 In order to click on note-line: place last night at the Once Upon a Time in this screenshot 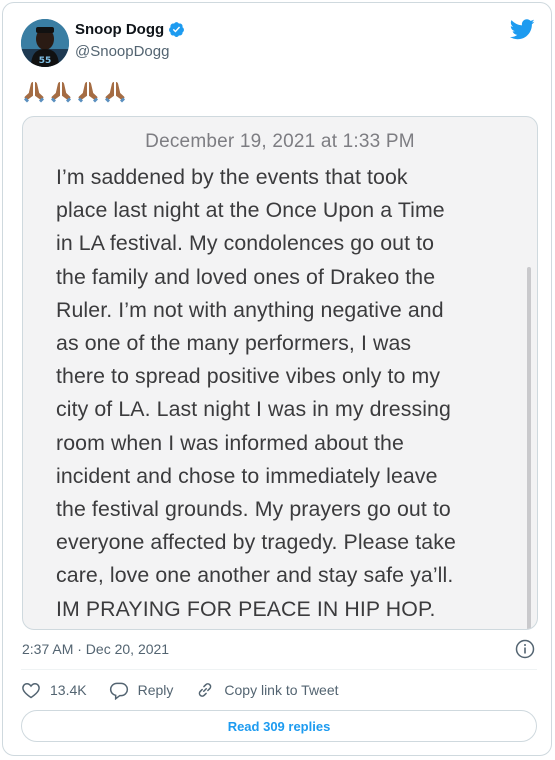, I will do `click(250, 210)`.